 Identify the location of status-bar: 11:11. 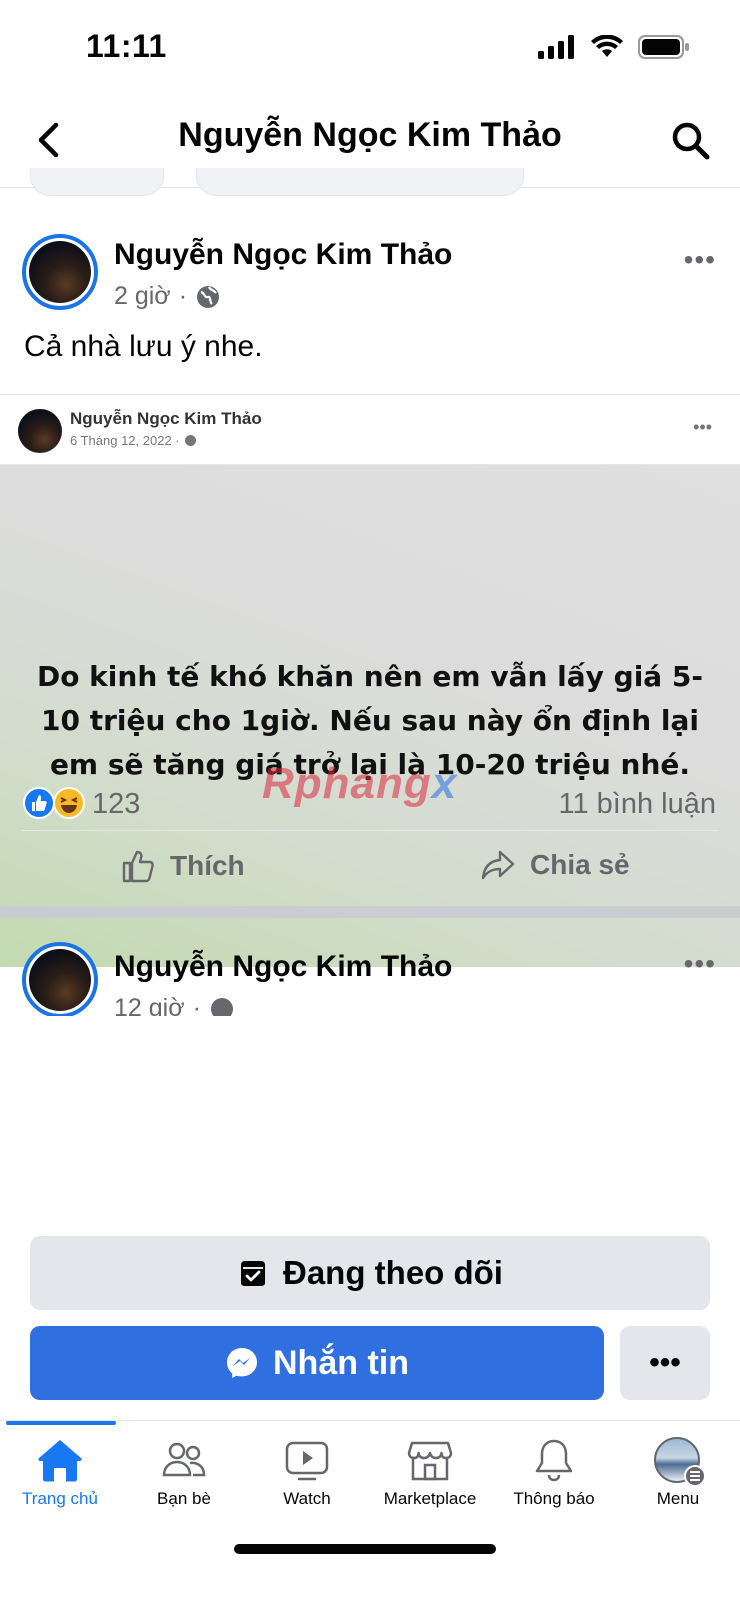
(370, 48).